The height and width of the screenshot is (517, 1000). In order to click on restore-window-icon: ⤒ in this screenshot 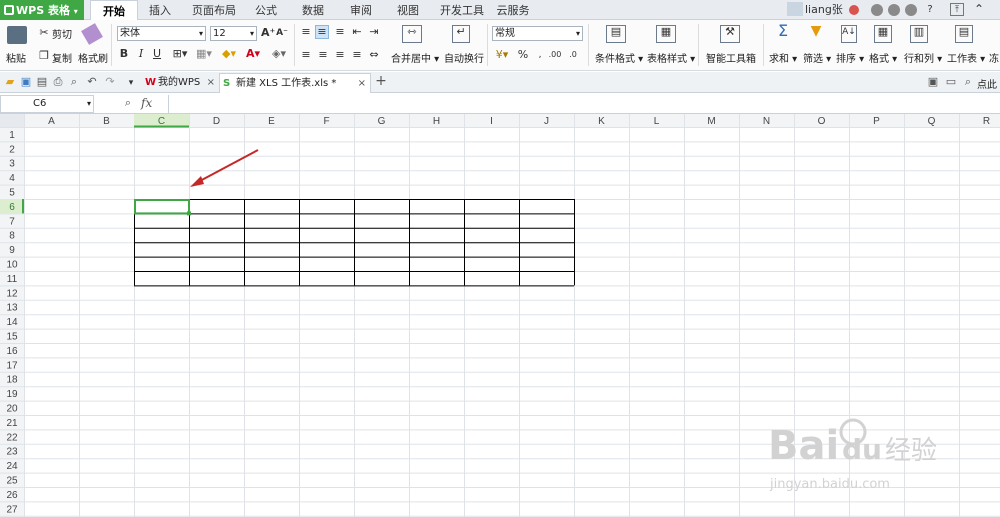, I will do `click(957, 9)`.